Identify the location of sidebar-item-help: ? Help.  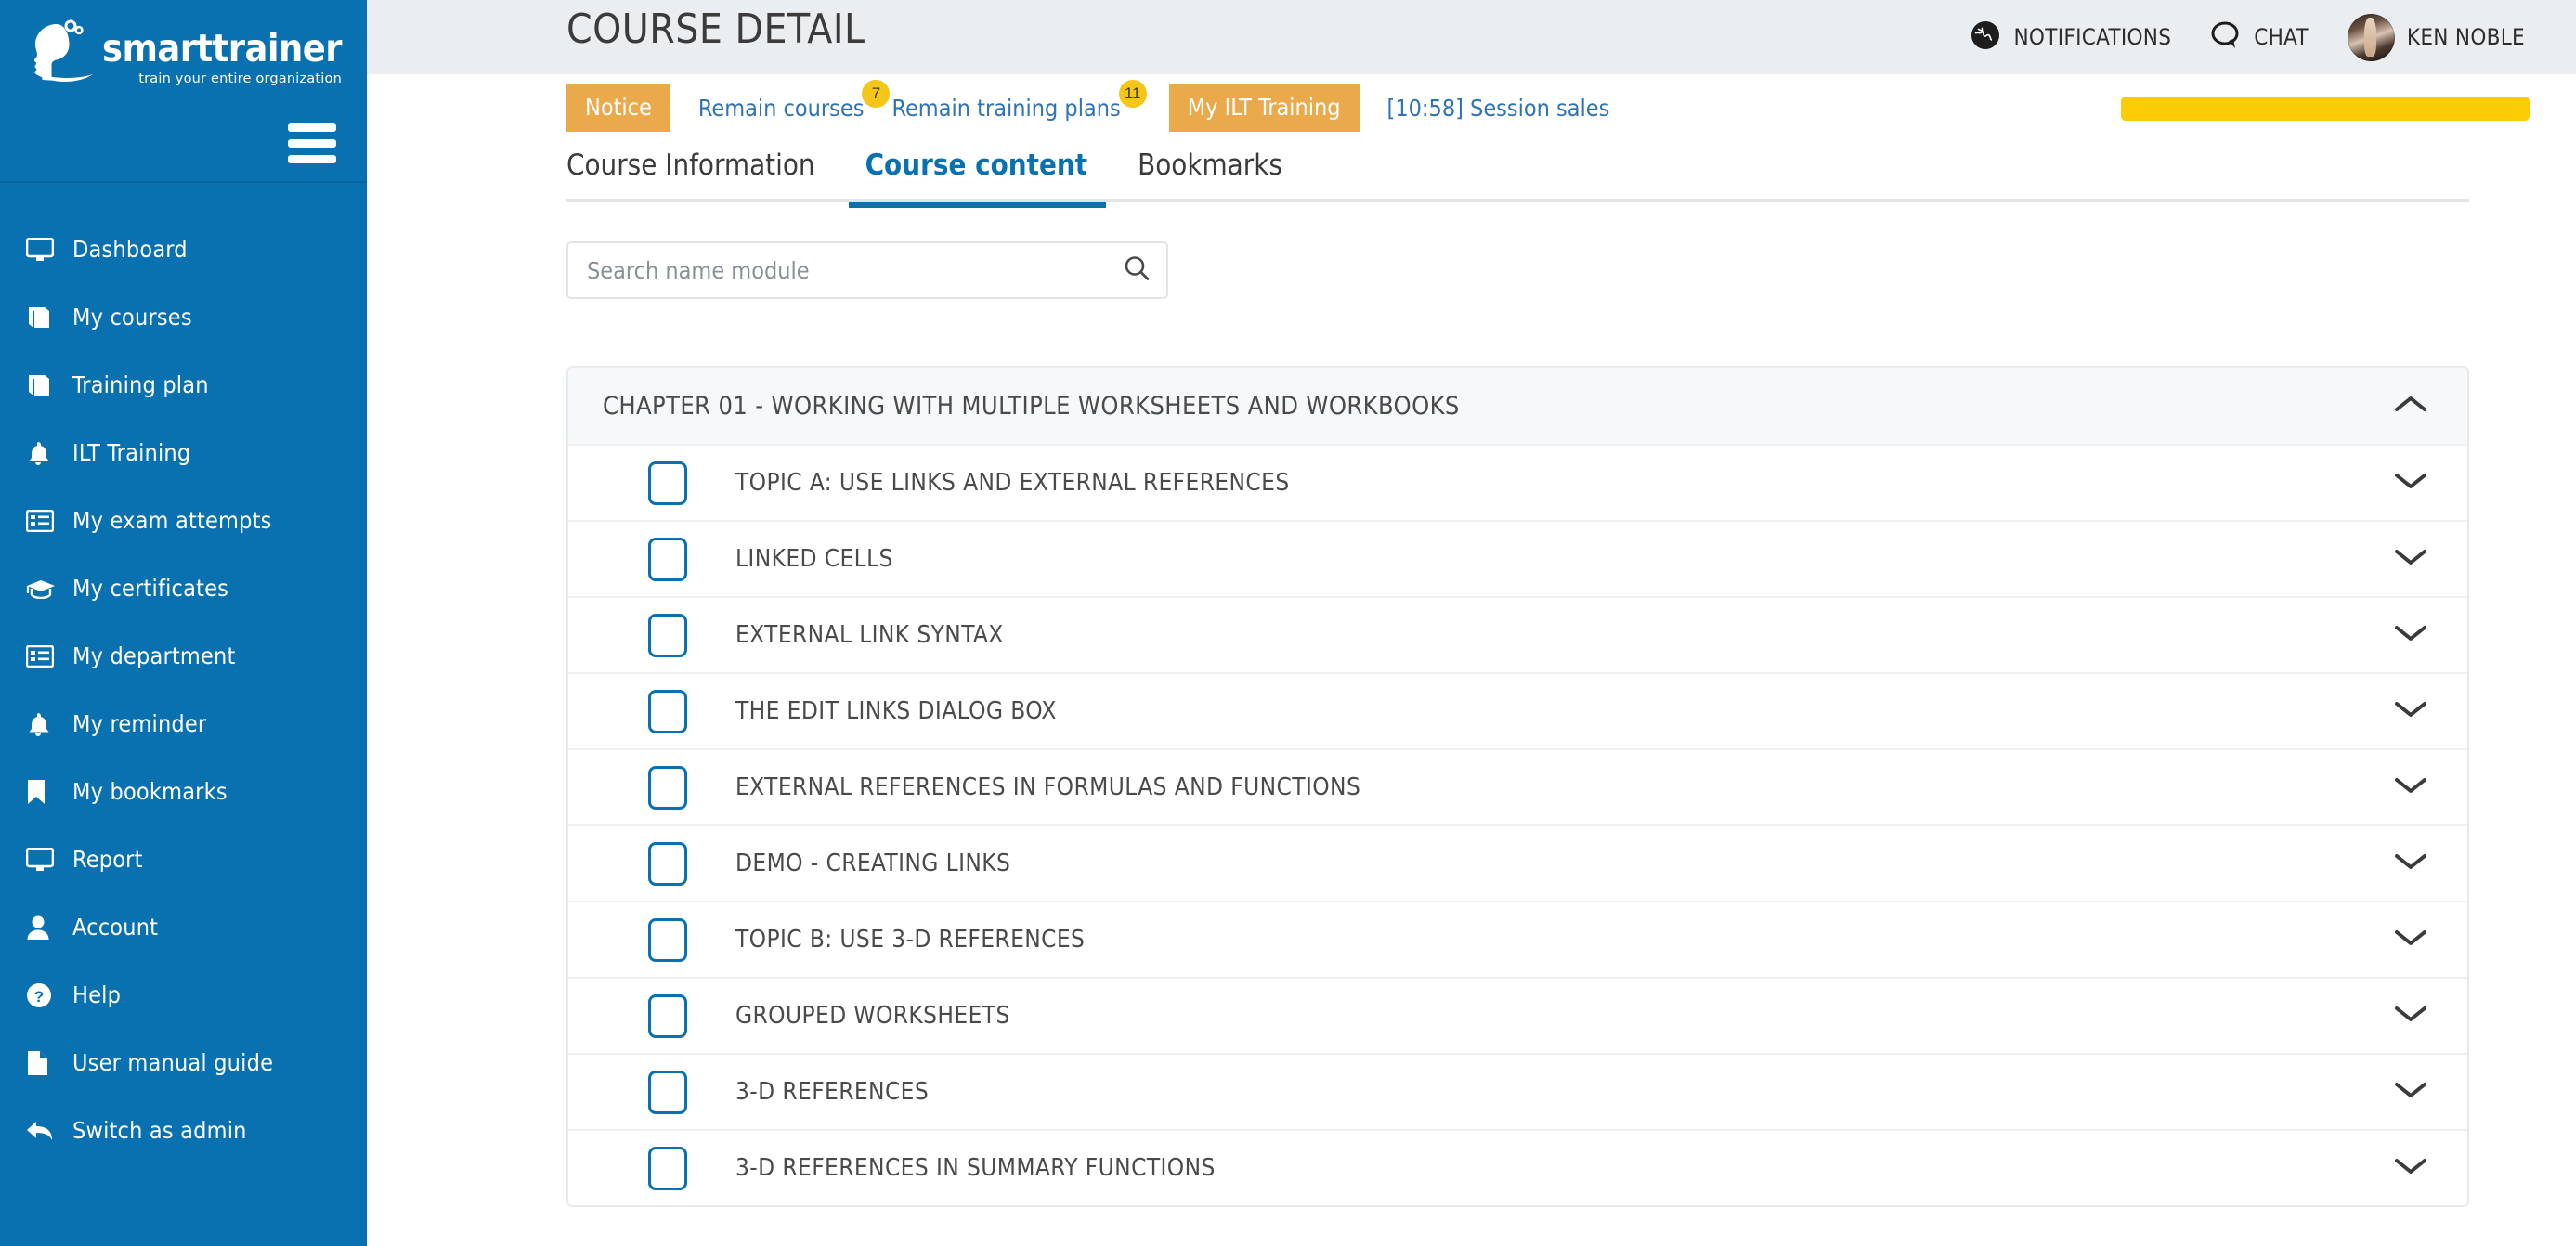
(183, 995).